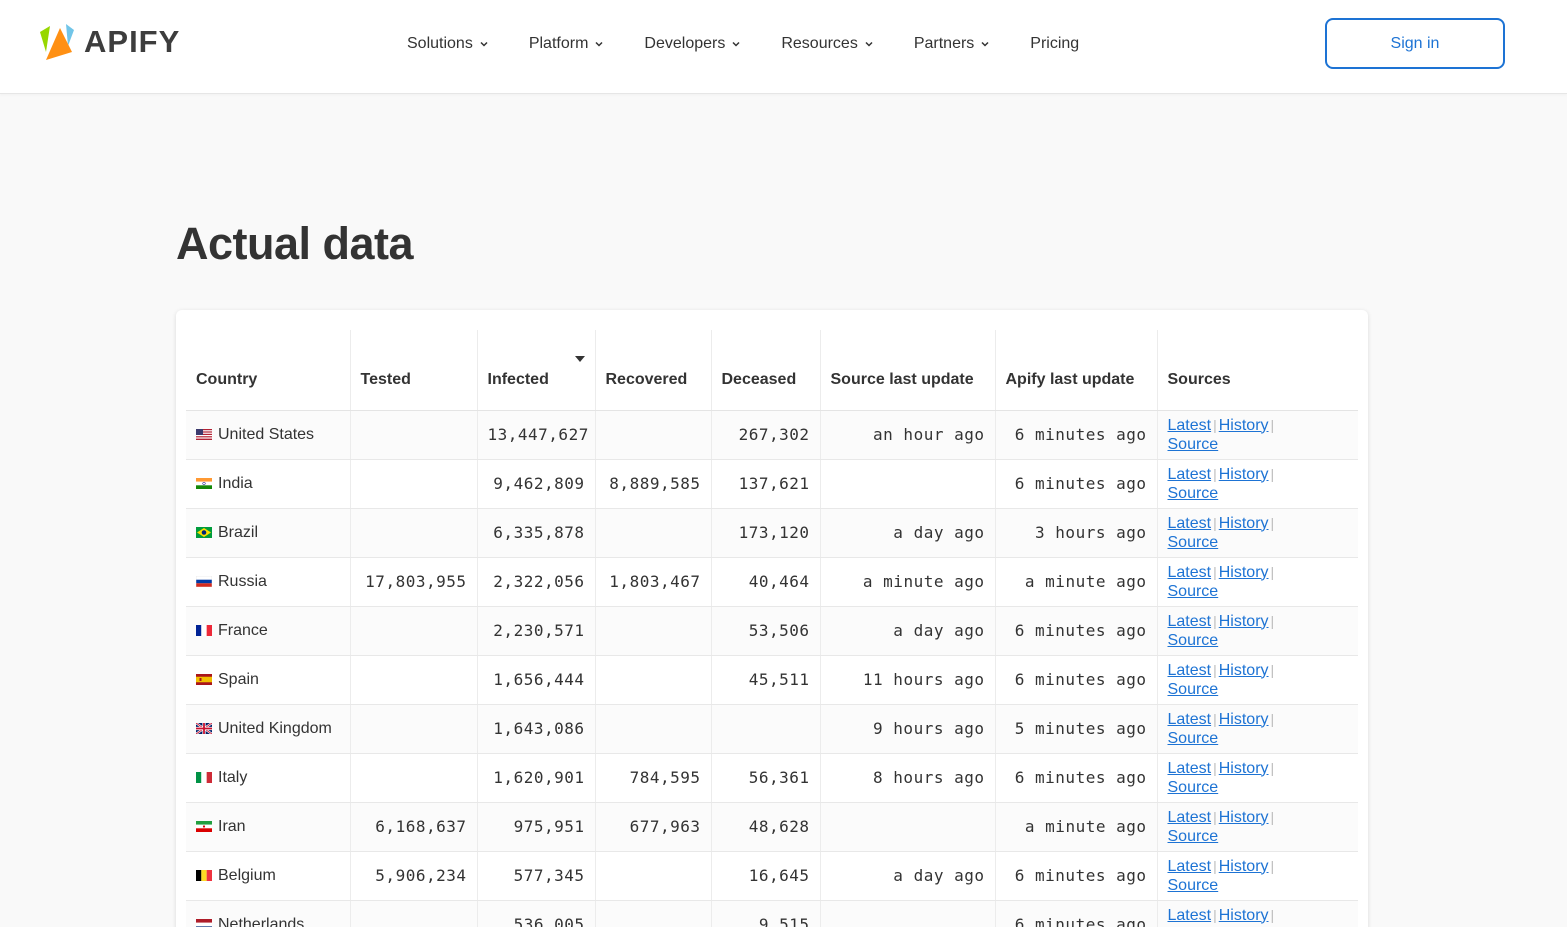 The image size is (1567, 927). What do you see at coordinates (567, 44) in the screenshot?
I see `nav-platform: Platform` at bounding box center [567, 44].